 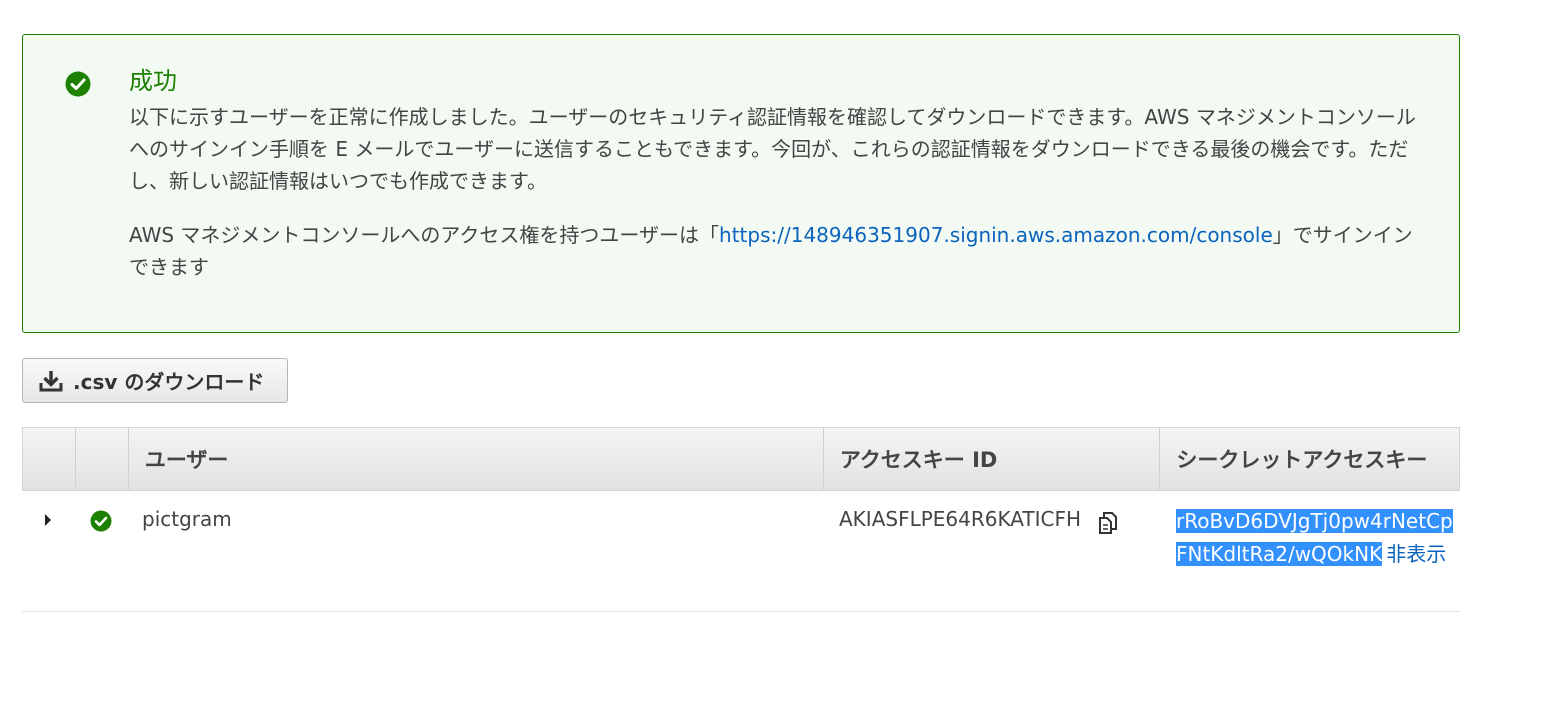 I want to click on header-expand-column, so click(x=49, y=459).